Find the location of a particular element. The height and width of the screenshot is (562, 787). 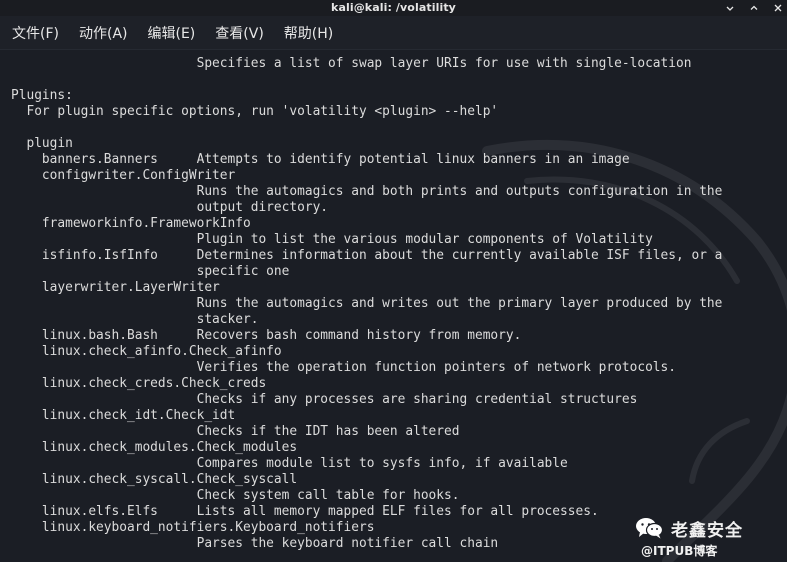

window-title: kali@kali: /volatility is located at coordinates (393, 7).